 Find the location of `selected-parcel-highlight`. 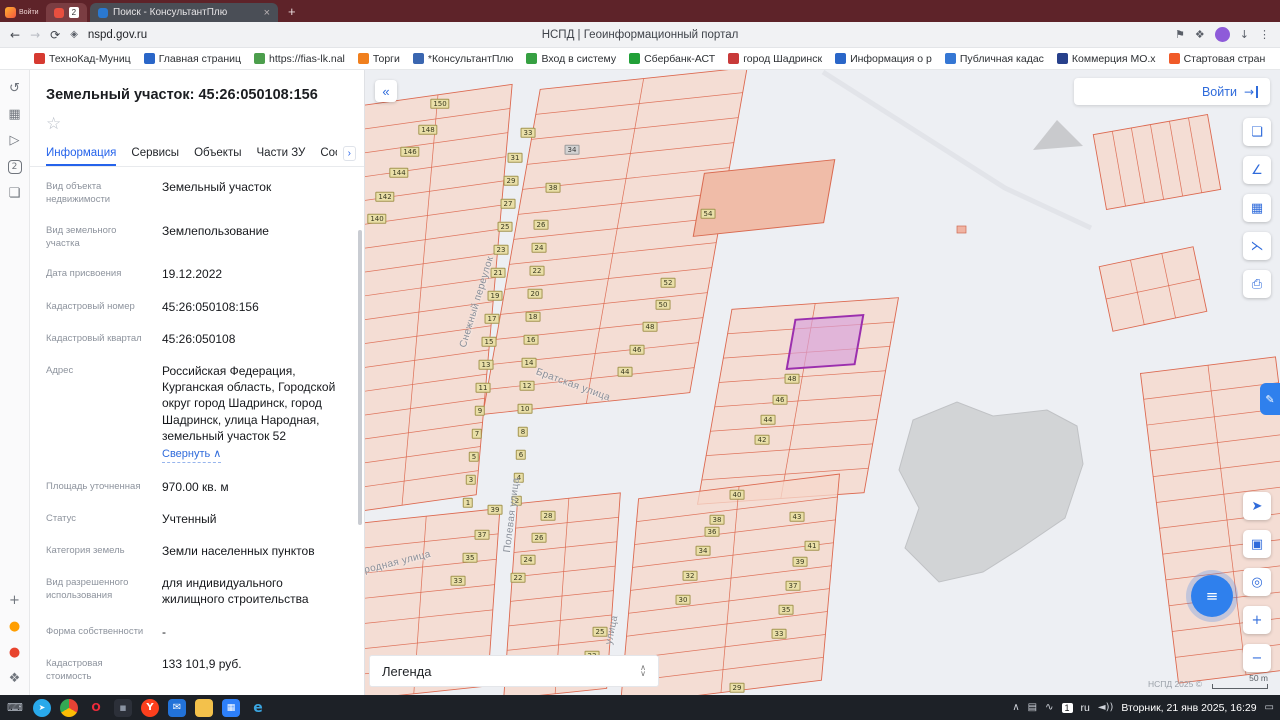

selected-parcel-highlight is located at coordinates (825, 342).